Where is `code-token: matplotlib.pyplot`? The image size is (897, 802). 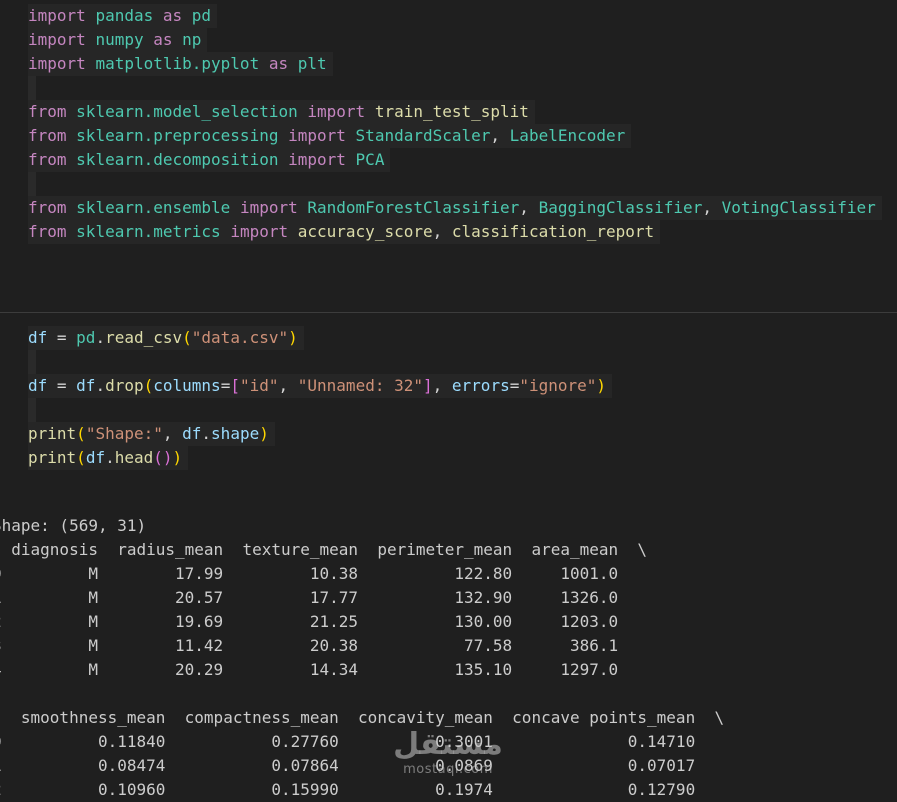 code-token: matplotlib.pyplot is located at coordinates (177, 63).